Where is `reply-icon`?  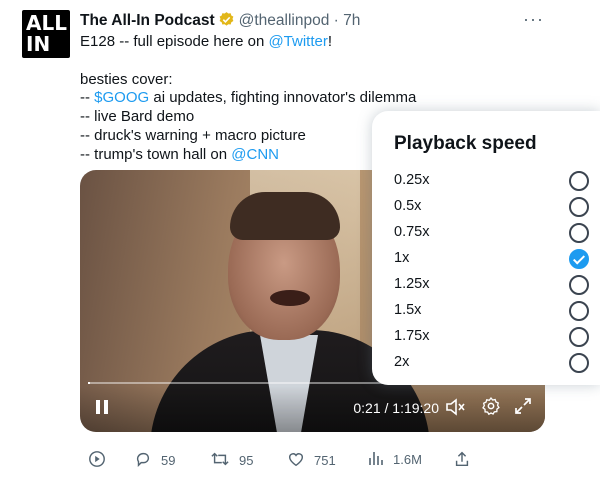 reply-icon is located at coordinates (143, 460).